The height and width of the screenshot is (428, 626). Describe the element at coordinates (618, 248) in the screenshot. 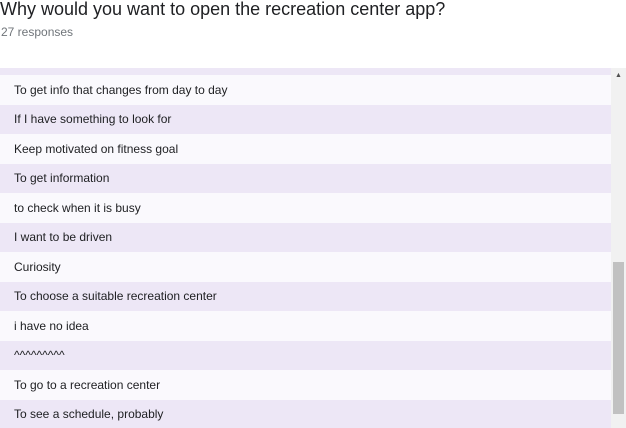

I see `vertical-scrollbar: ▲` at that location.